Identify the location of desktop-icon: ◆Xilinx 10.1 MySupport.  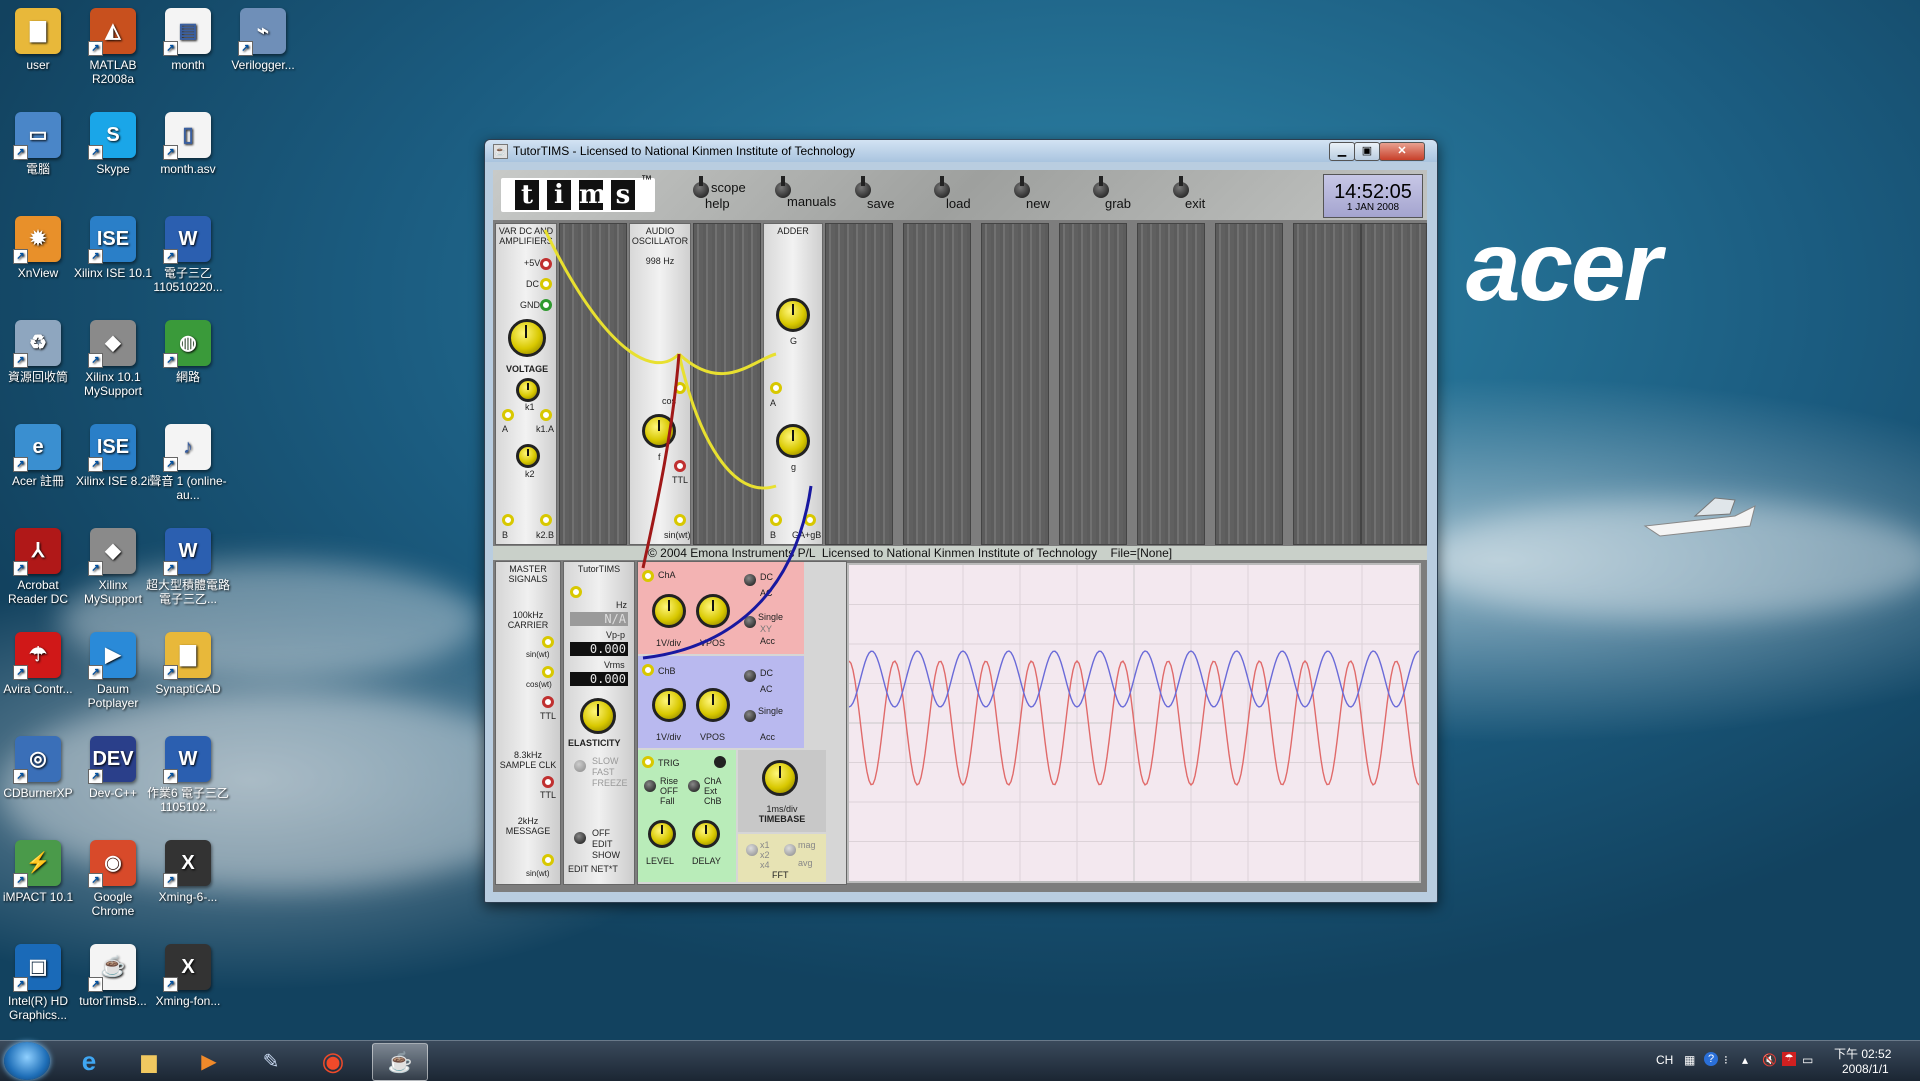
(113, 359).